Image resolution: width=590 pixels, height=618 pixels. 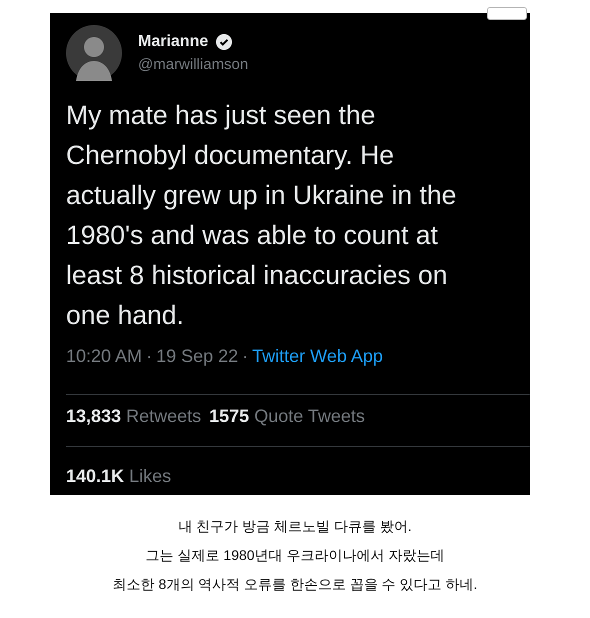 I want to click on stat-text: 13,833 Retweets, so click(x=134, y=416).